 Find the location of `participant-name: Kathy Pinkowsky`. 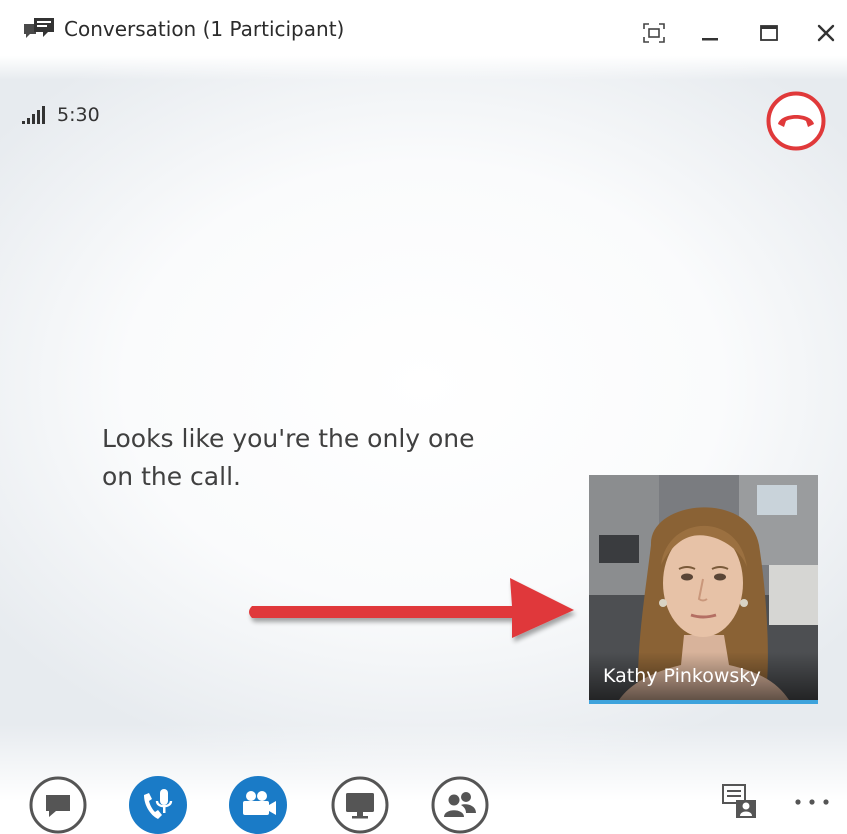

participant-name: Kathy Pinkowsky is located at coordinates (703, 676).